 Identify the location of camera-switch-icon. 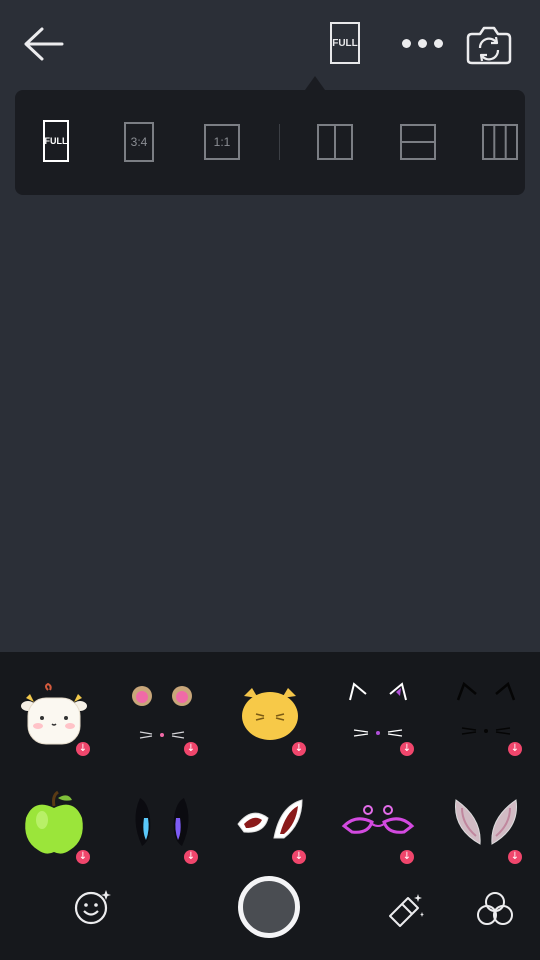
(489, 45).